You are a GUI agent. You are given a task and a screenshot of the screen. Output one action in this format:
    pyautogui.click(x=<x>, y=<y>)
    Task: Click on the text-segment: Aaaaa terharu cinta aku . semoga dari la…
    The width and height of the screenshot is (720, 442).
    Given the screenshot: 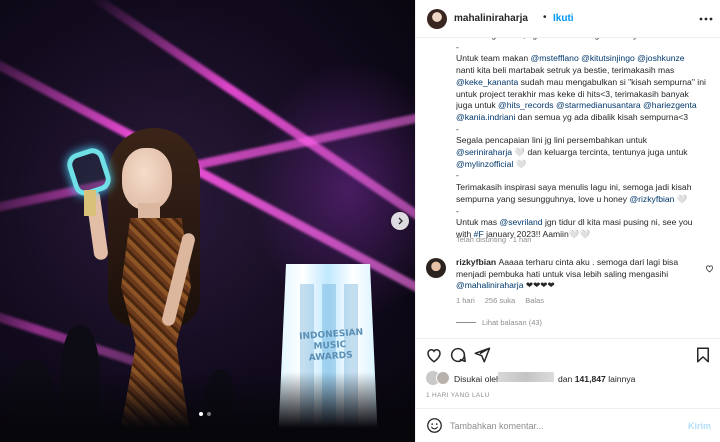 What is the action you would take?
    pyautogui.click(x=588, y=262)
    